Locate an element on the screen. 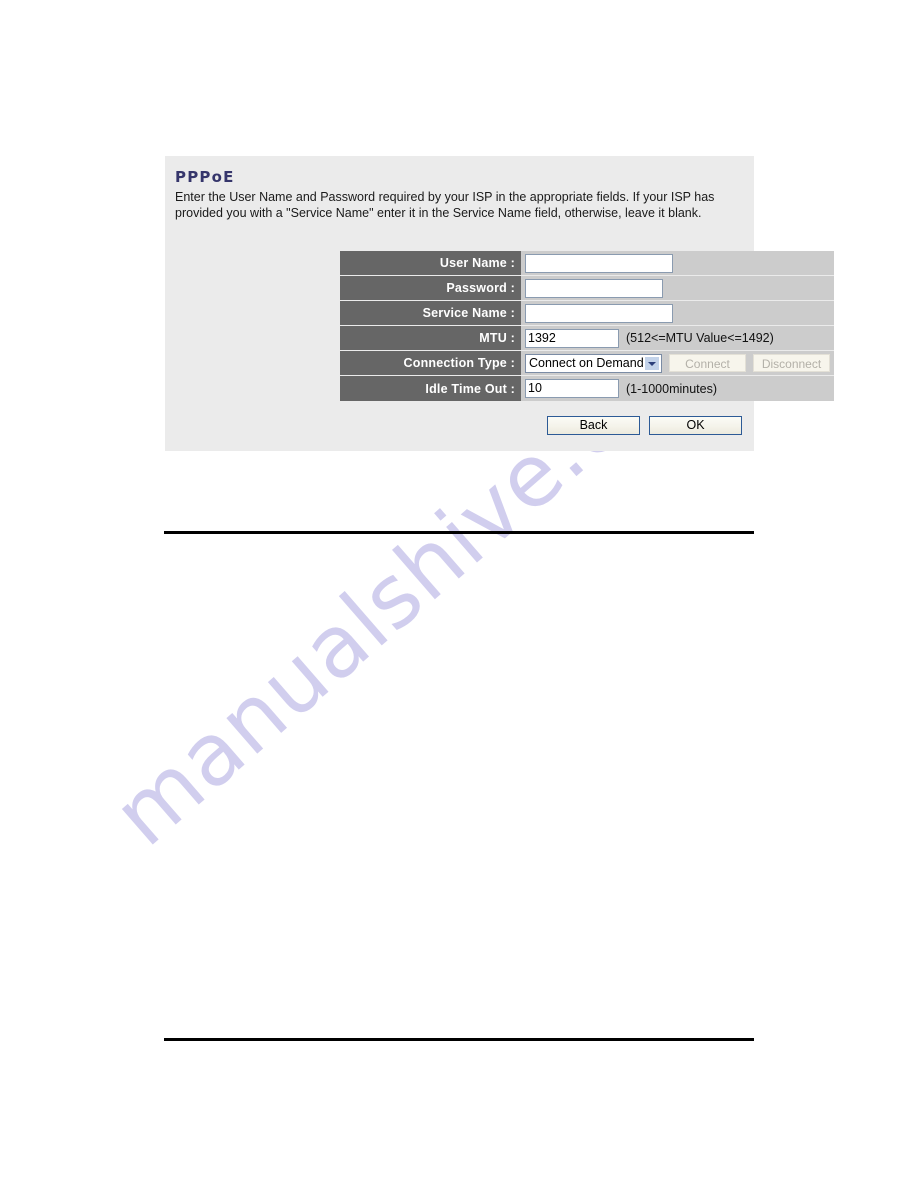 The image size is (918, 1188). table-row: MTU : (512<=MTU Value<=1492) is located at coordinates (587, 338).